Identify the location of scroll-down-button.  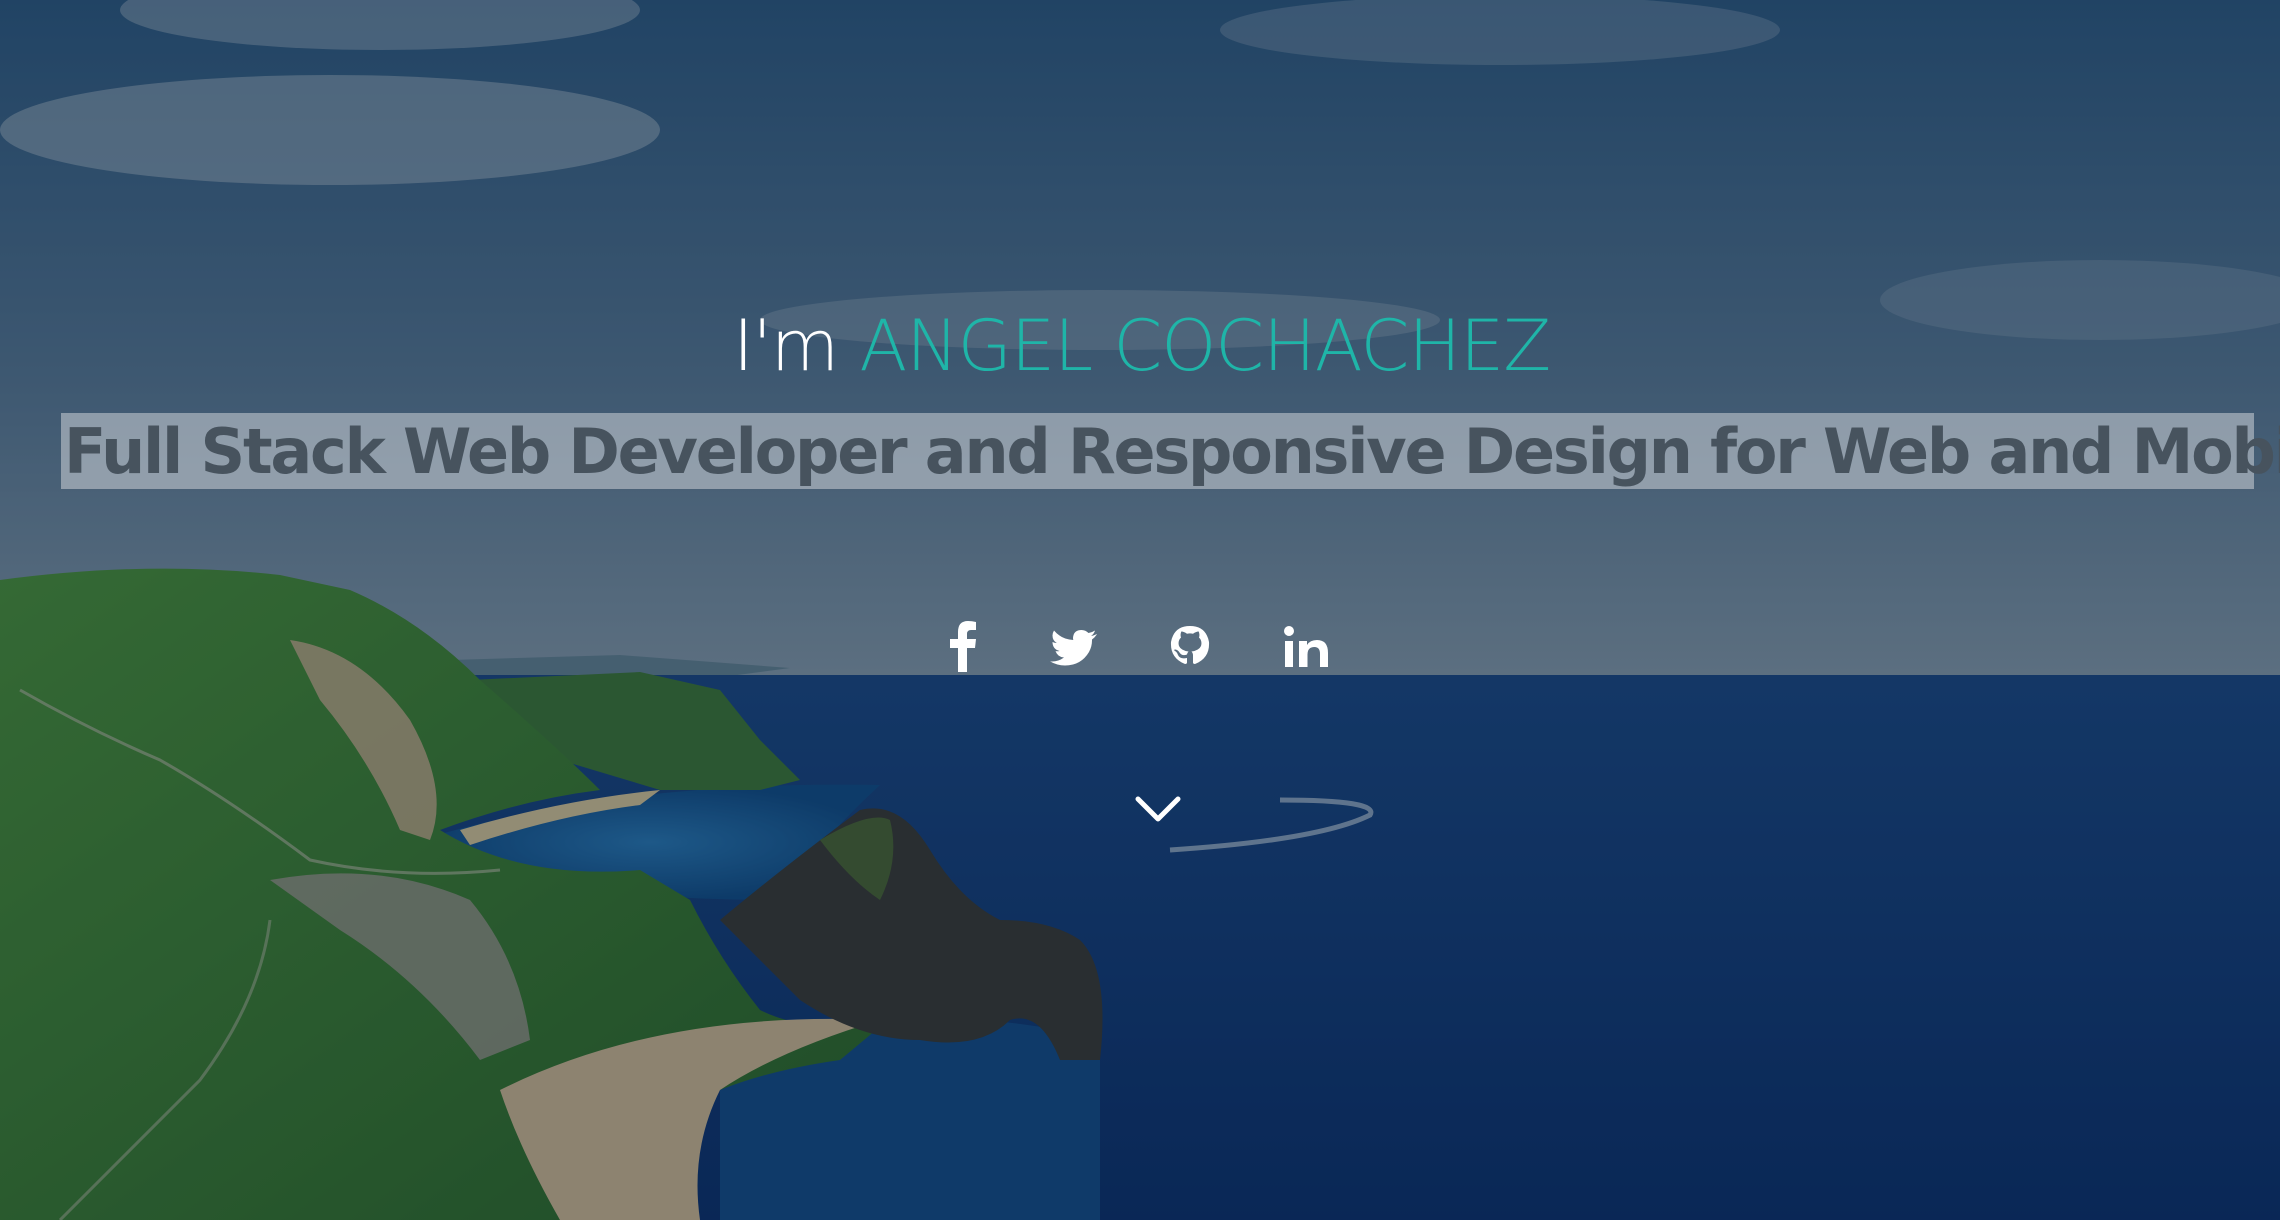
(1158, 811).